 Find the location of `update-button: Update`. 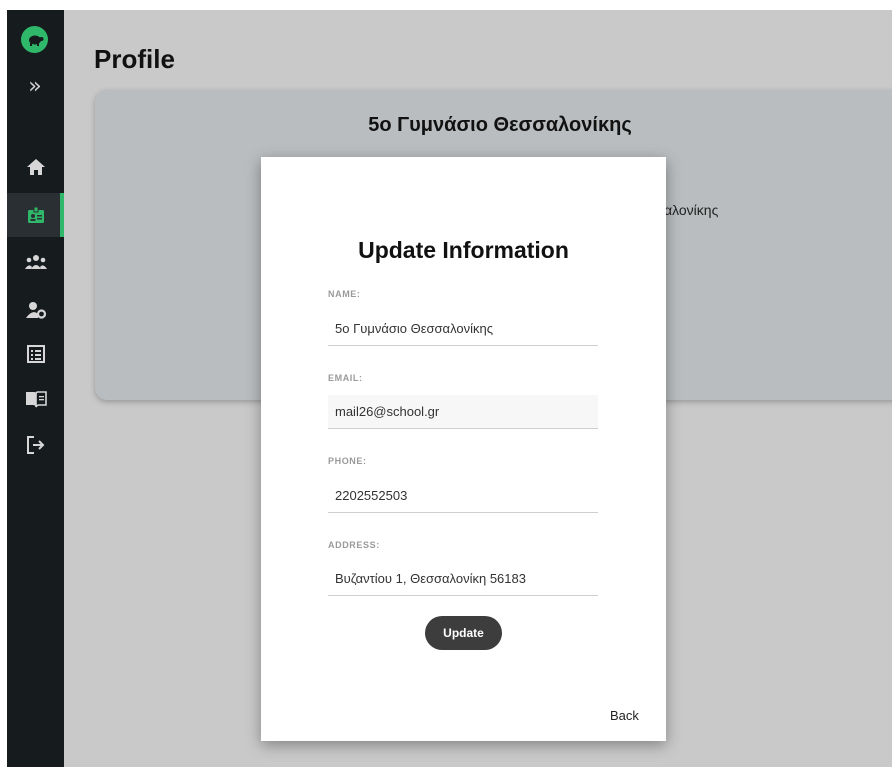

update-button: Update is located at coordinates (463, 633).